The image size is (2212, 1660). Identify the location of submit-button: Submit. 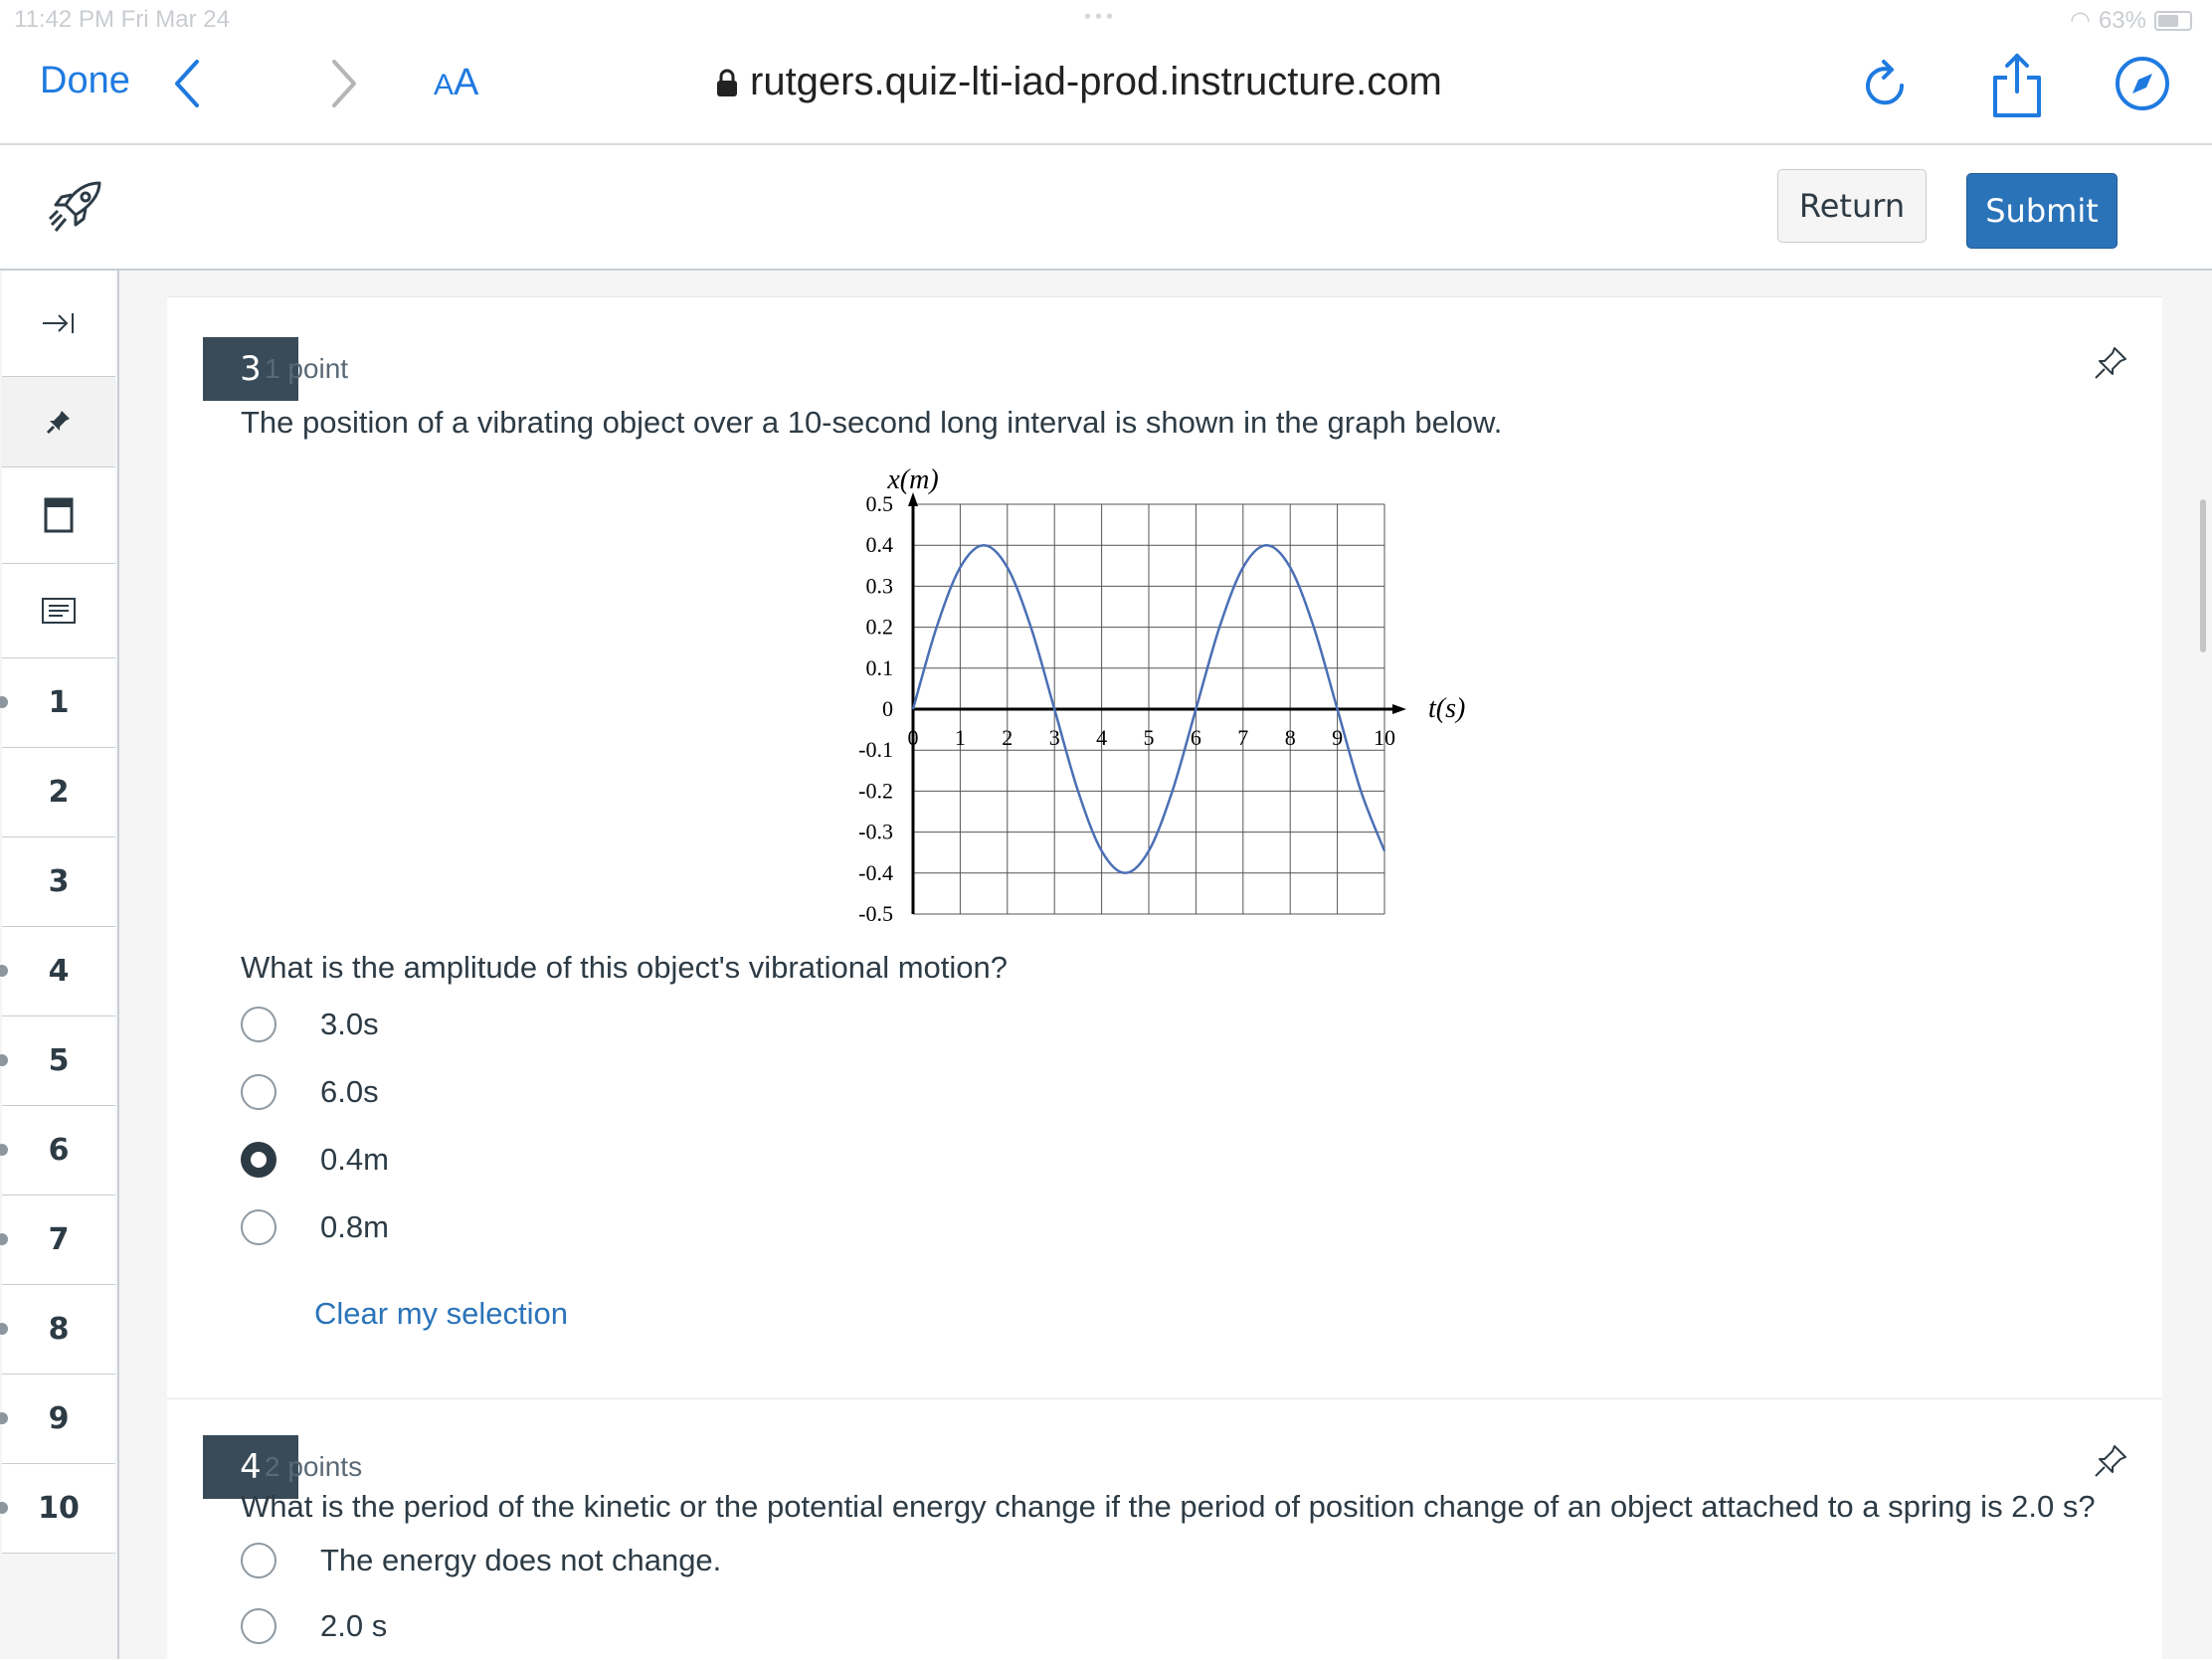
(2042, 211).